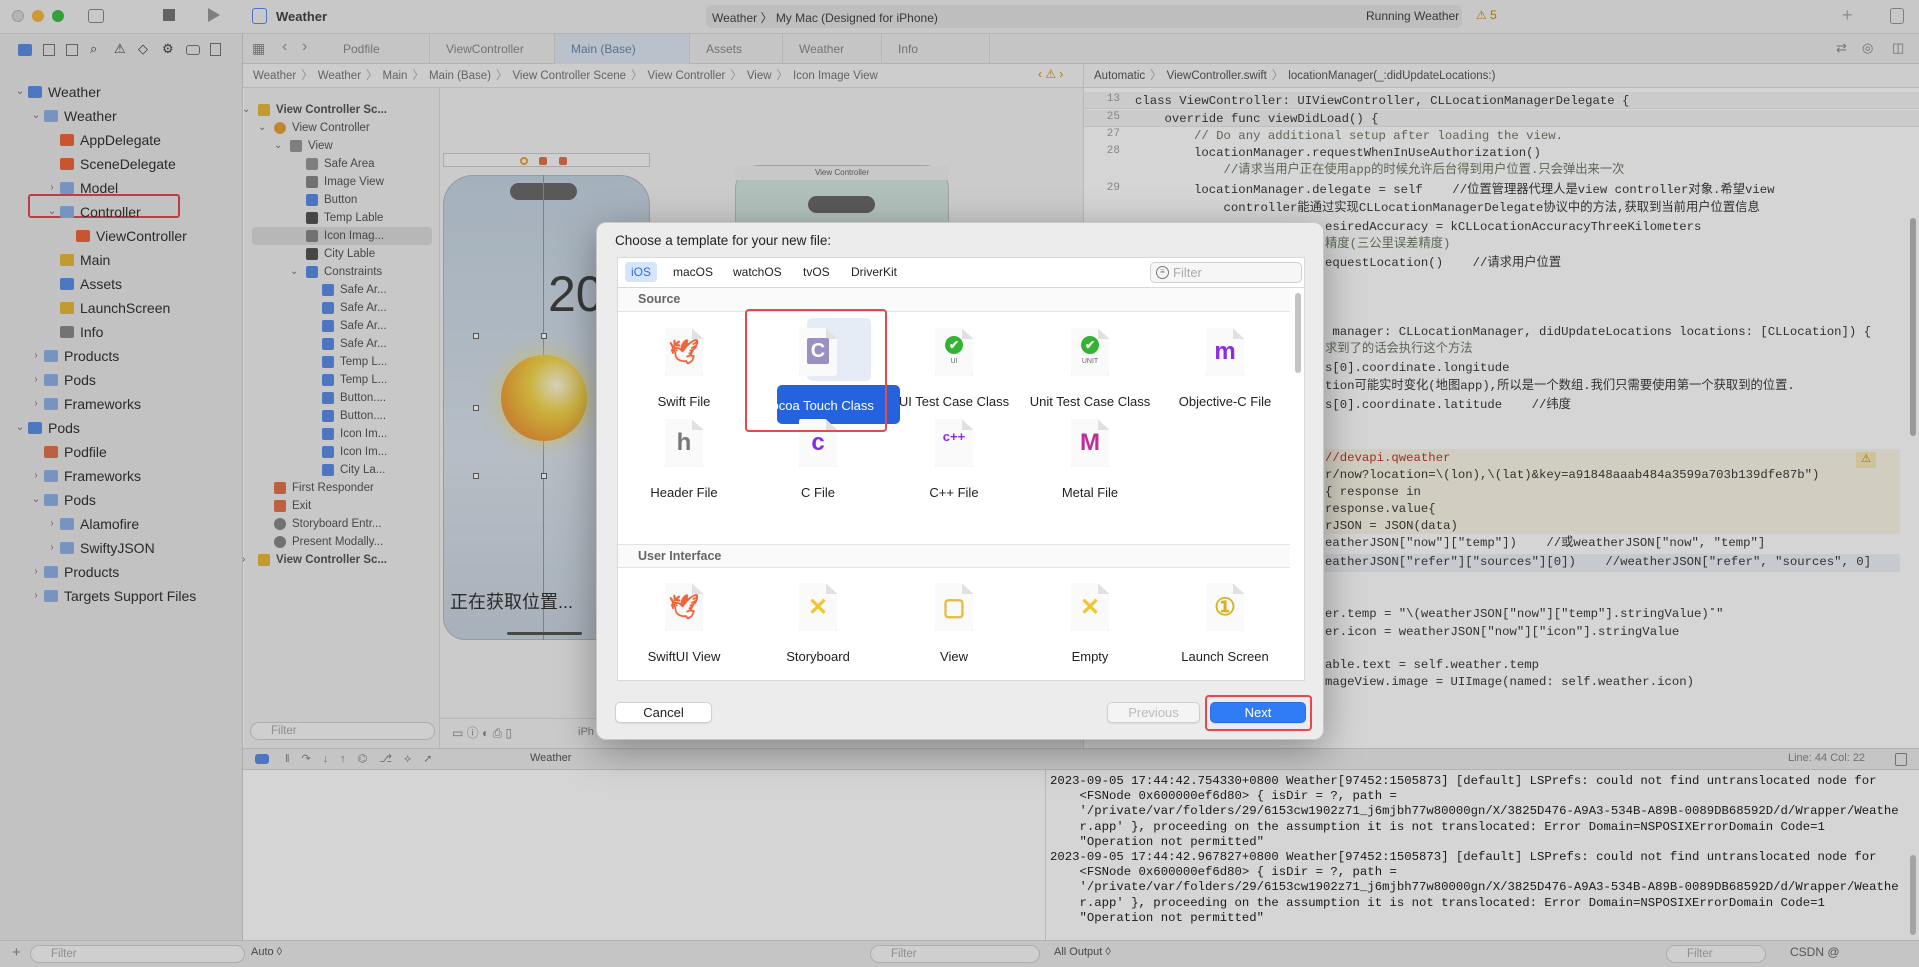 This screenshot has height=967, width=1919. I want to click on template-label: Empty, so click(1090, 656).